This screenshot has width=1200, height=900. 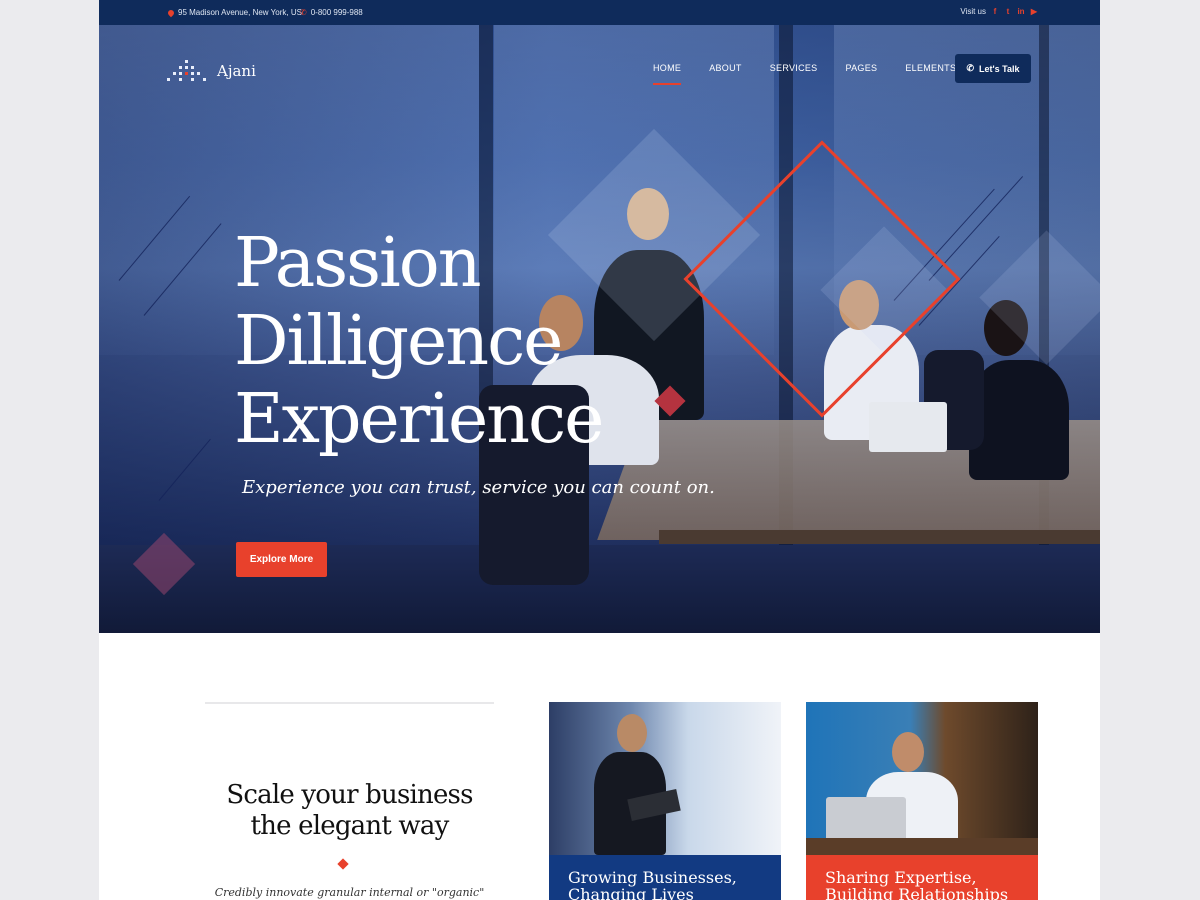 What do you see at coordinates (901, 877) in the screenshot?
I see `card-title-line: Sharing Expertise,` at bounding box center [901, 877].